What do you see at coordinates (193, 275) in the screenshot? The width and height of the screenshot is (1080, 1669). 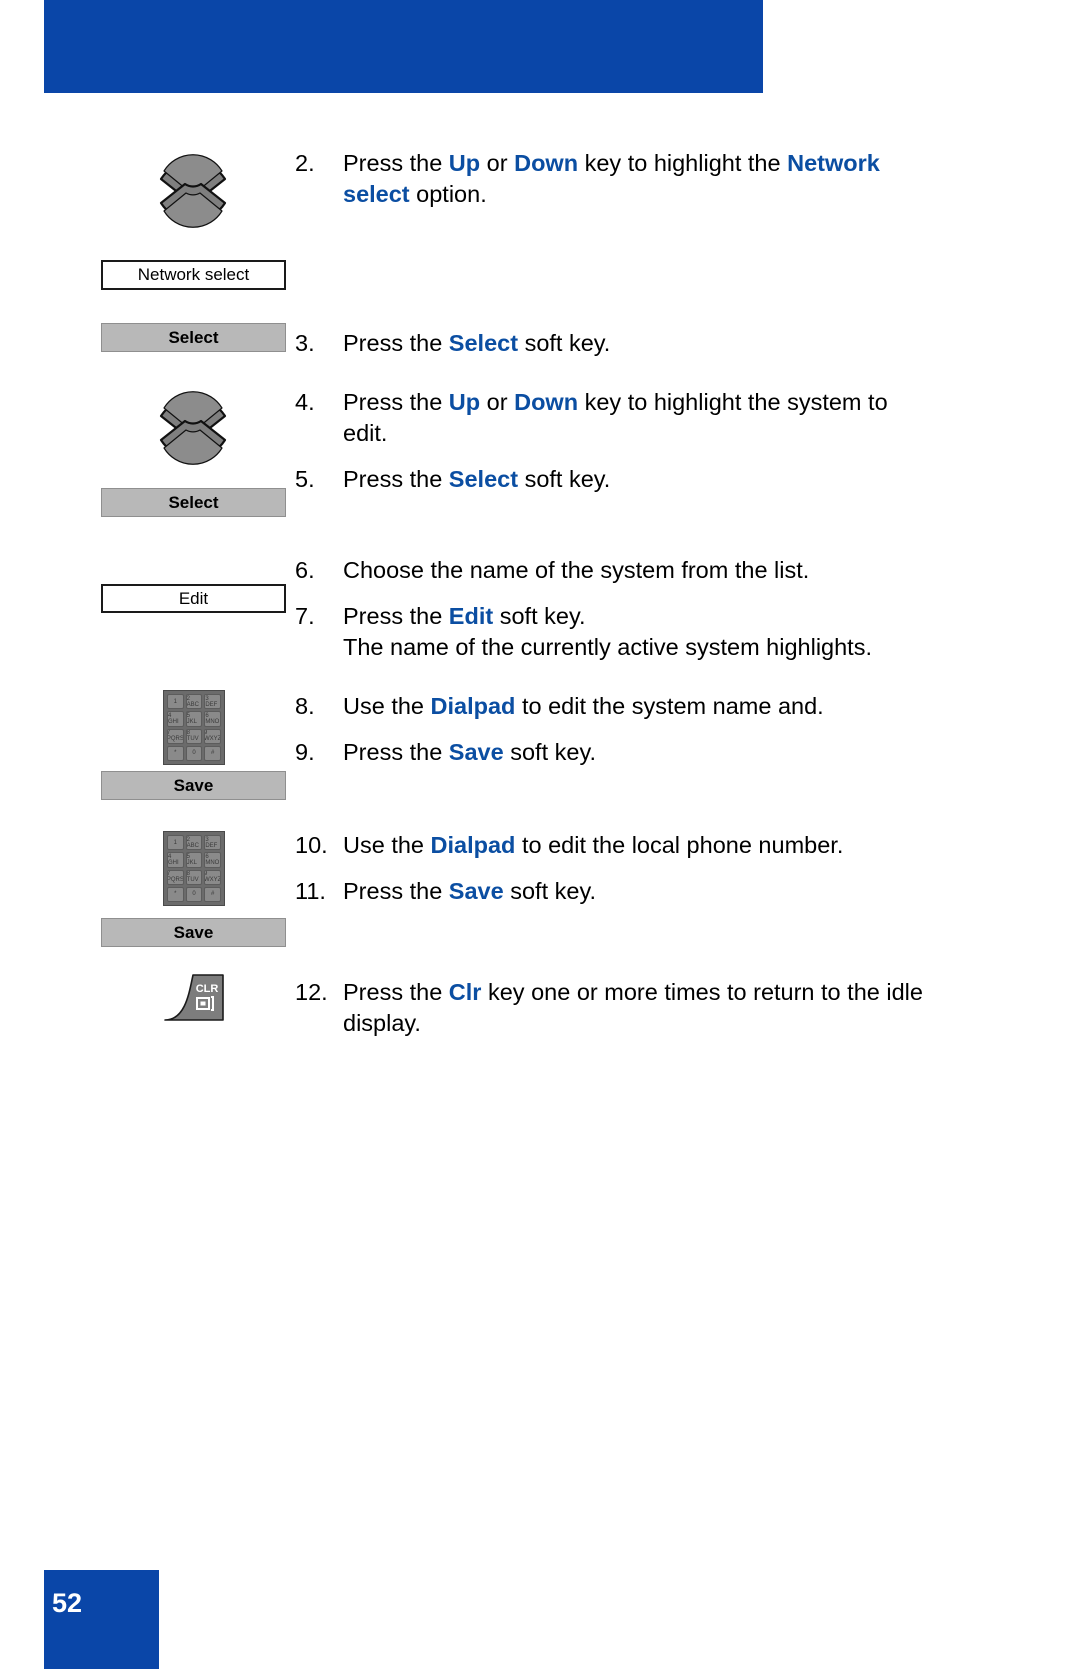 I see `network-select-label-box: Network select` at bounding box center [193, 275].